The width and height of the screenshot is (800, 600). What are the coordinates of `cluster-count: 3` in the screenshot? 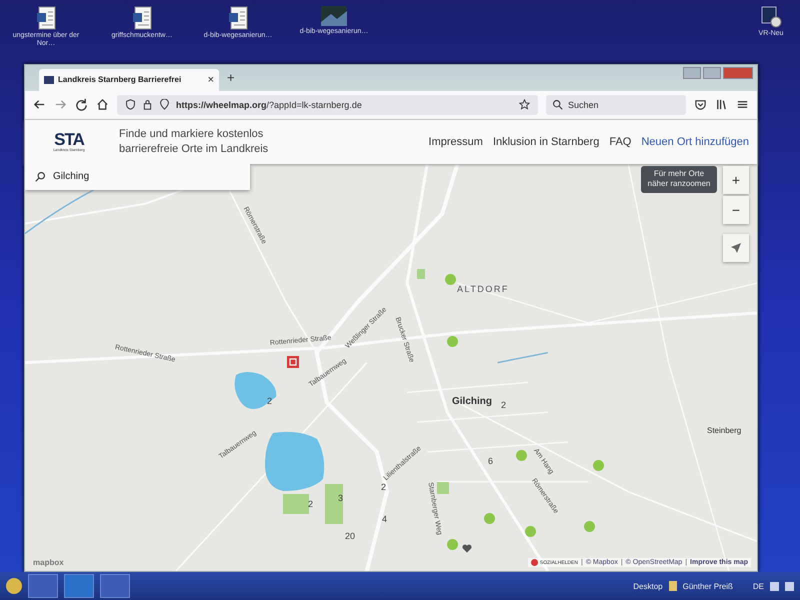 It's located at (341, 497).